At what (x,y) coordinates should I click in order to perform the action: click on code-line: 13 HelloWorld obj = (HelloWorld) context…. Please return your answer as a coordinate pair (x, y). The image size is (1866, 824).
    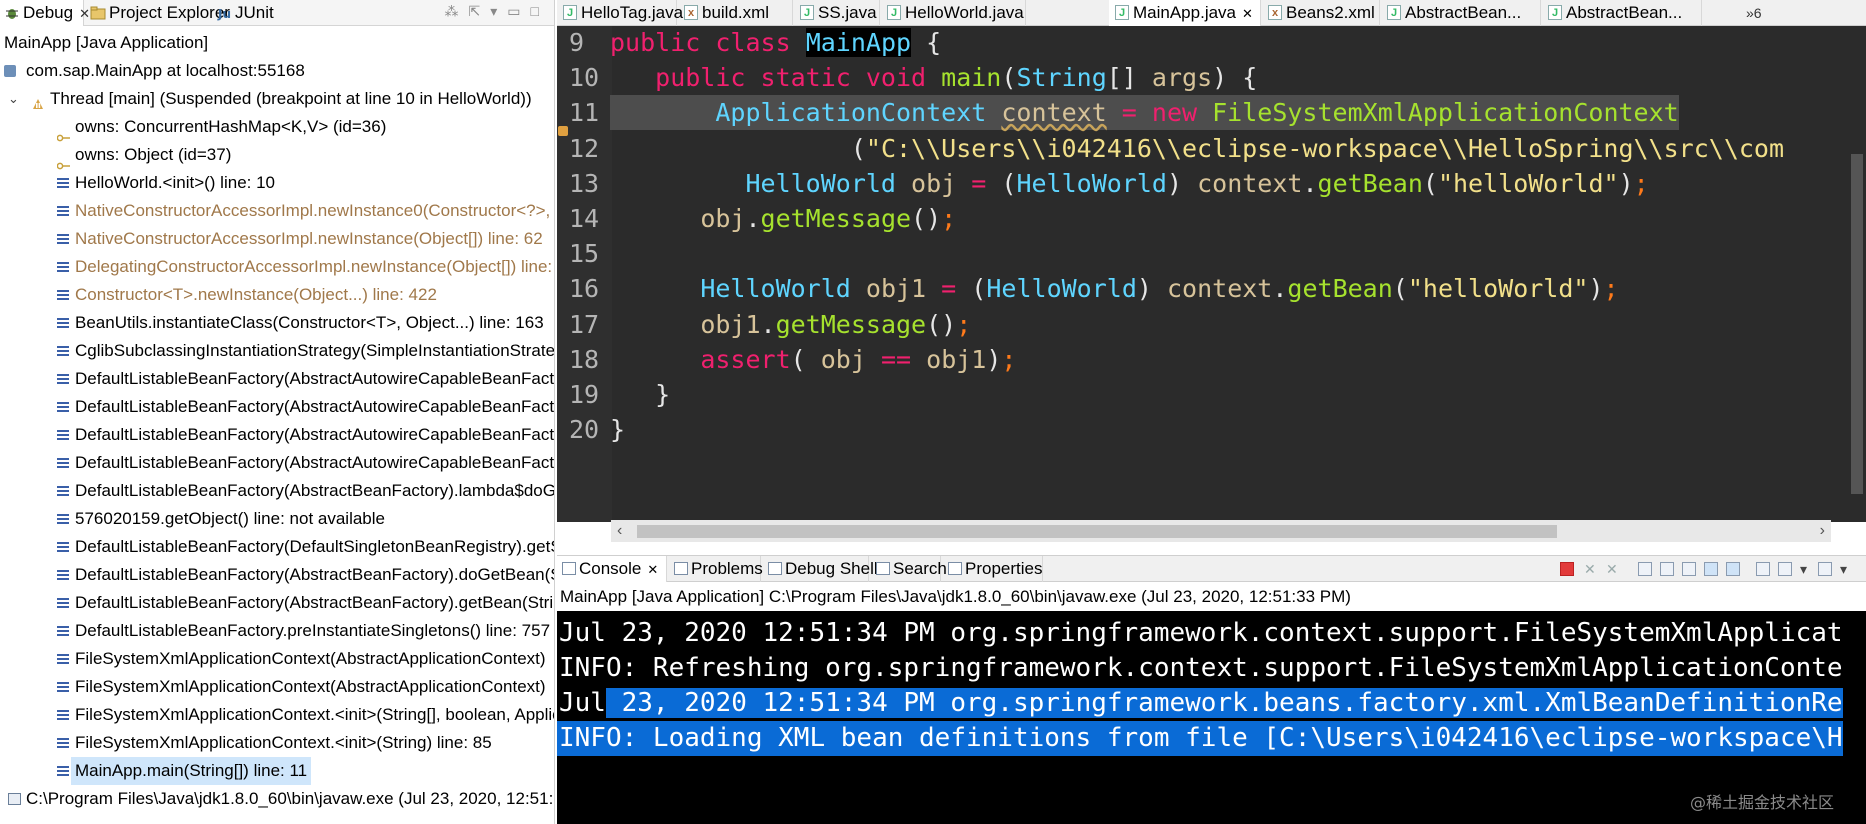
    Looking at the image, I should click on (1211, 183).